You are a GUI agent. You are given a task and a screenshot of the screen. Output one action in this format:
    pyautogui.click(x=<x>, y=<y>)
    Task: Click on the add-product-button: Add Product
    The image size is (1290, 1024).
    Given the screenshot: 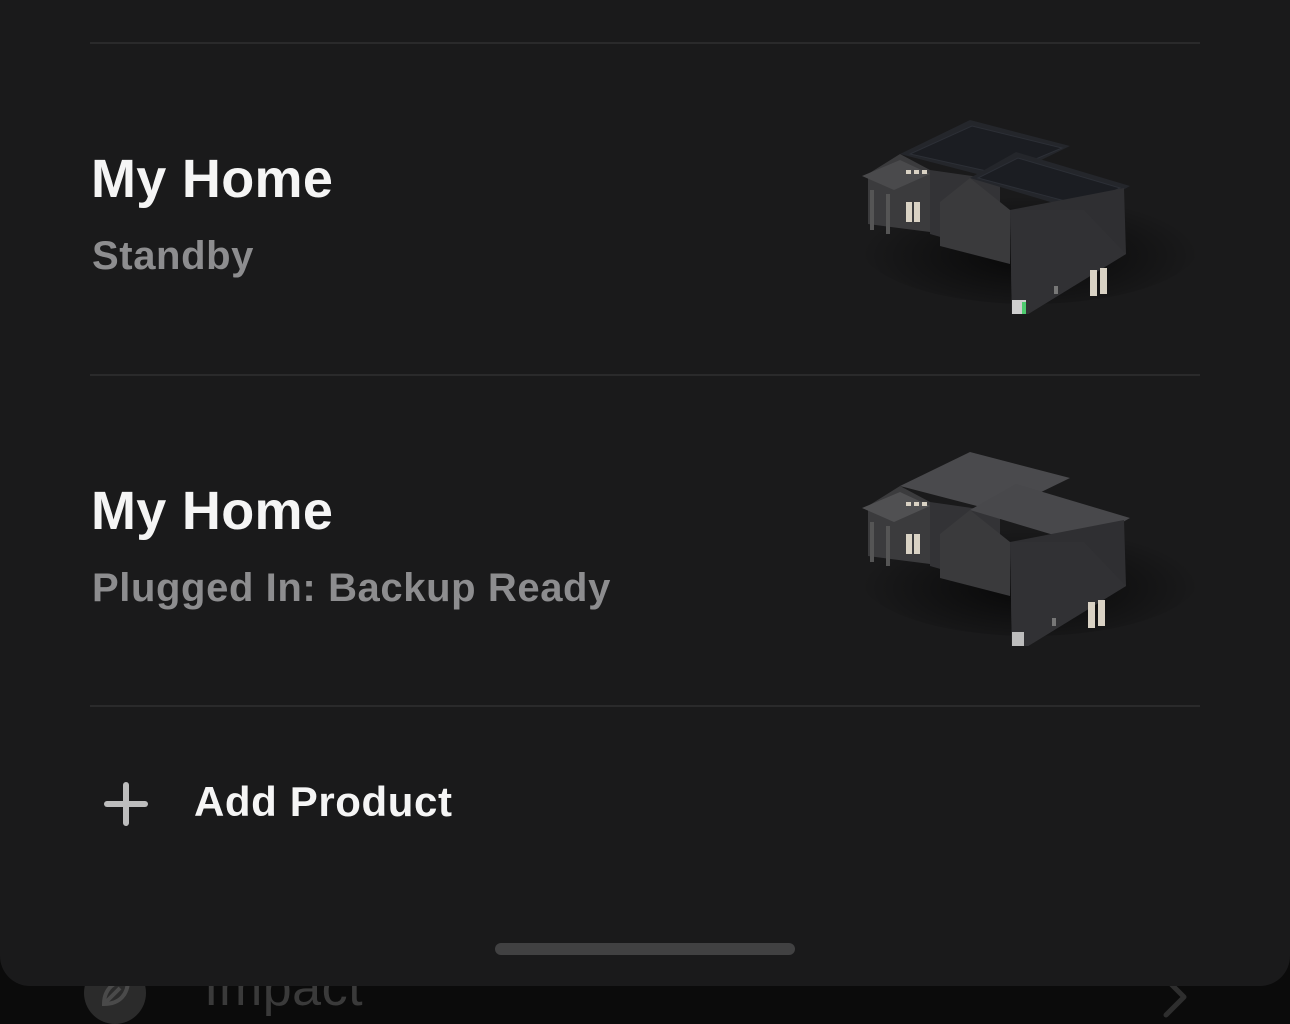 What is the action you would take?
    pyautogui.click(x=645, y=805)
    